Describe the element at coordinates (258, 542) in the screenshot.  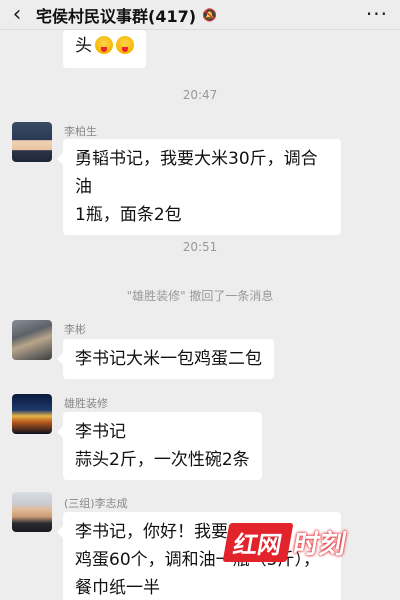
I see `watermark-box: 红网` at that location.